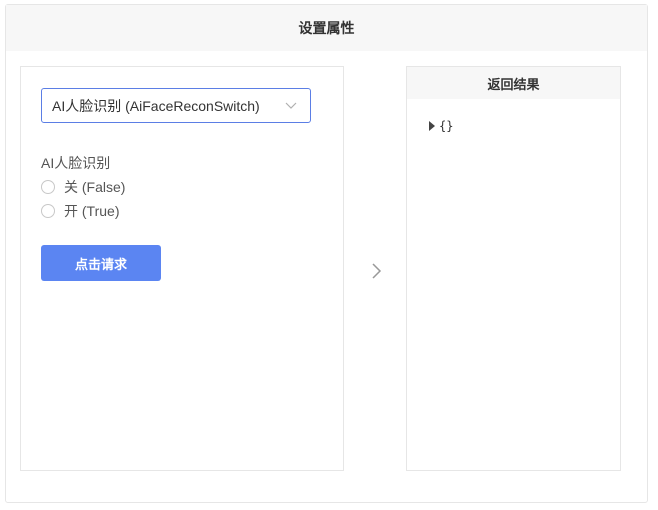 Image resolution: width=658 pixels, height=510 pixels. What do you see at coordinates (95, 187) in the screenshot?
I see `radio-option-label: 关 (False)` at bounding box center [95, 187].